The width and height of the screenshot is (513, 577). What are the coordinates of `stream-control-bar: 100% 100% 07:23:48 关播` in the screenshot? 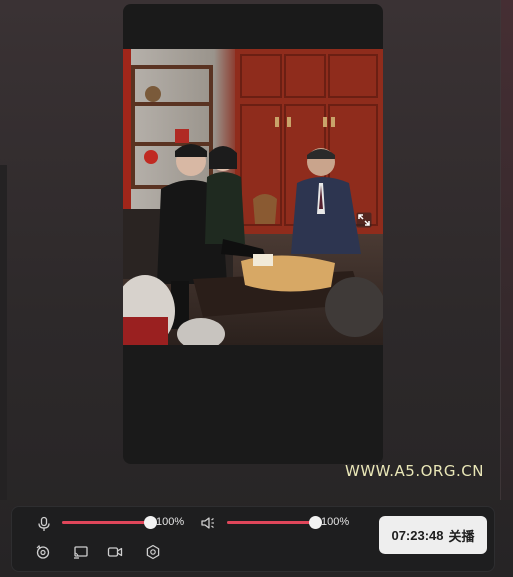 It's located at (253, 539).